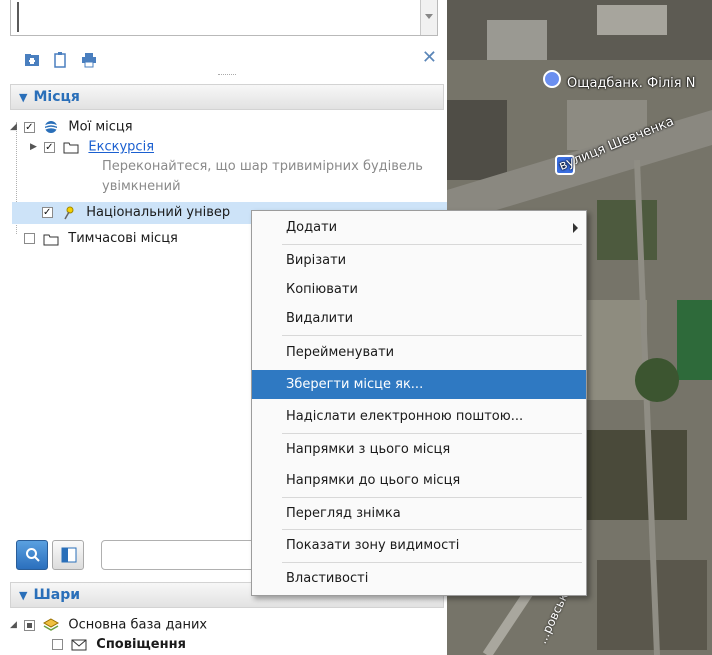 The image size is (712, 655). Describe the element at coordinates (419, 260) in the screenshot. I see `menu-item-cut: Вирізати` at that location.